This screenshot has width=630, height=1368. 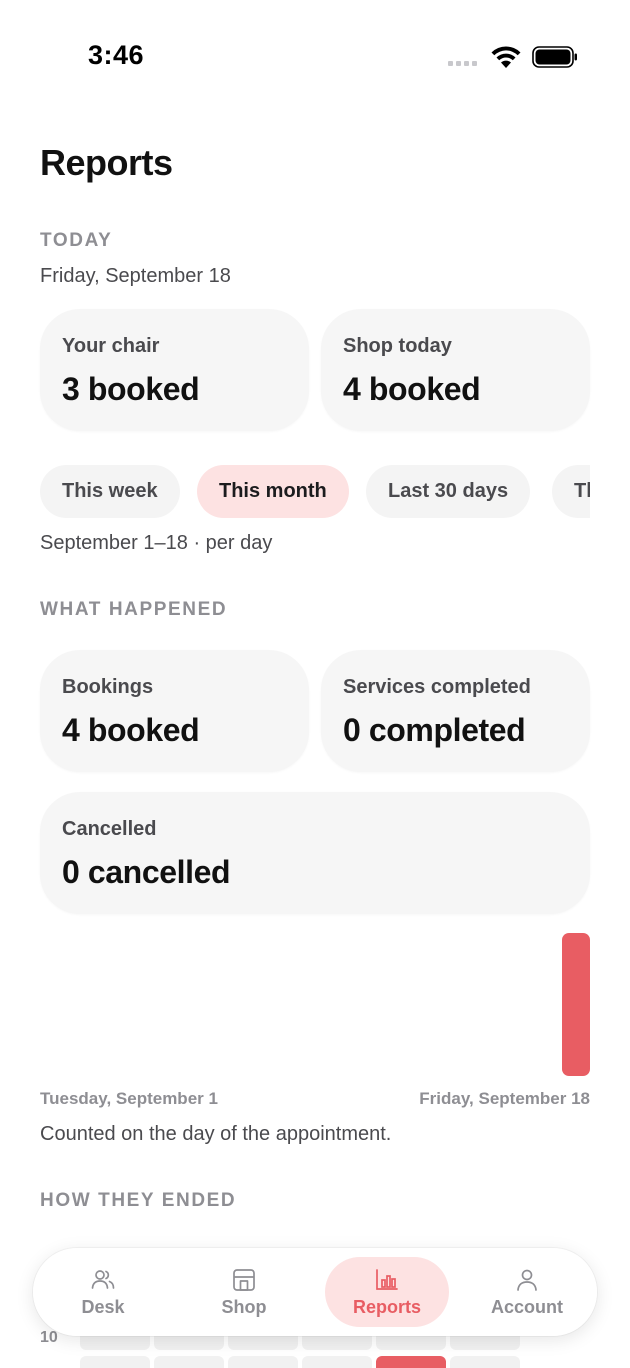 I want to click on bookings-card: Bookings 4 booked, so click(x=174, y=711).